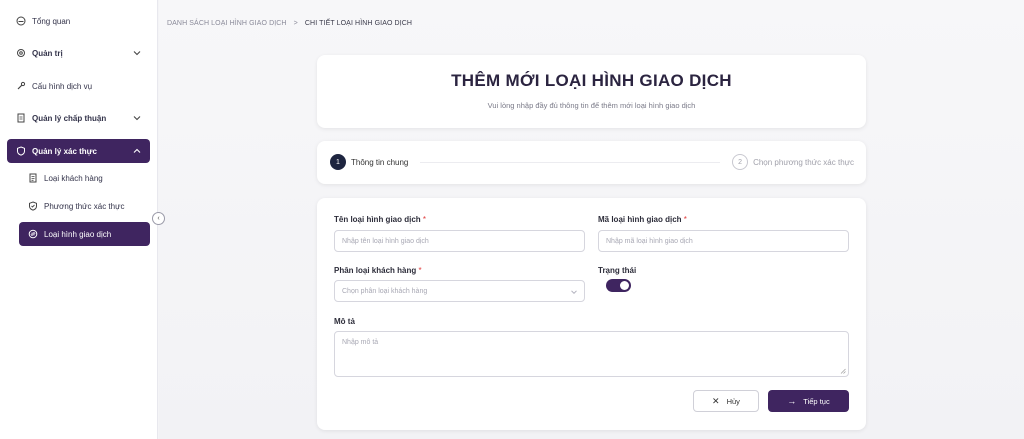 The width and height of the screenshot is (1024, 439). Describe the element at coordinates (33, 206) in the screenshot. I see `shield-check-icon` at that location.